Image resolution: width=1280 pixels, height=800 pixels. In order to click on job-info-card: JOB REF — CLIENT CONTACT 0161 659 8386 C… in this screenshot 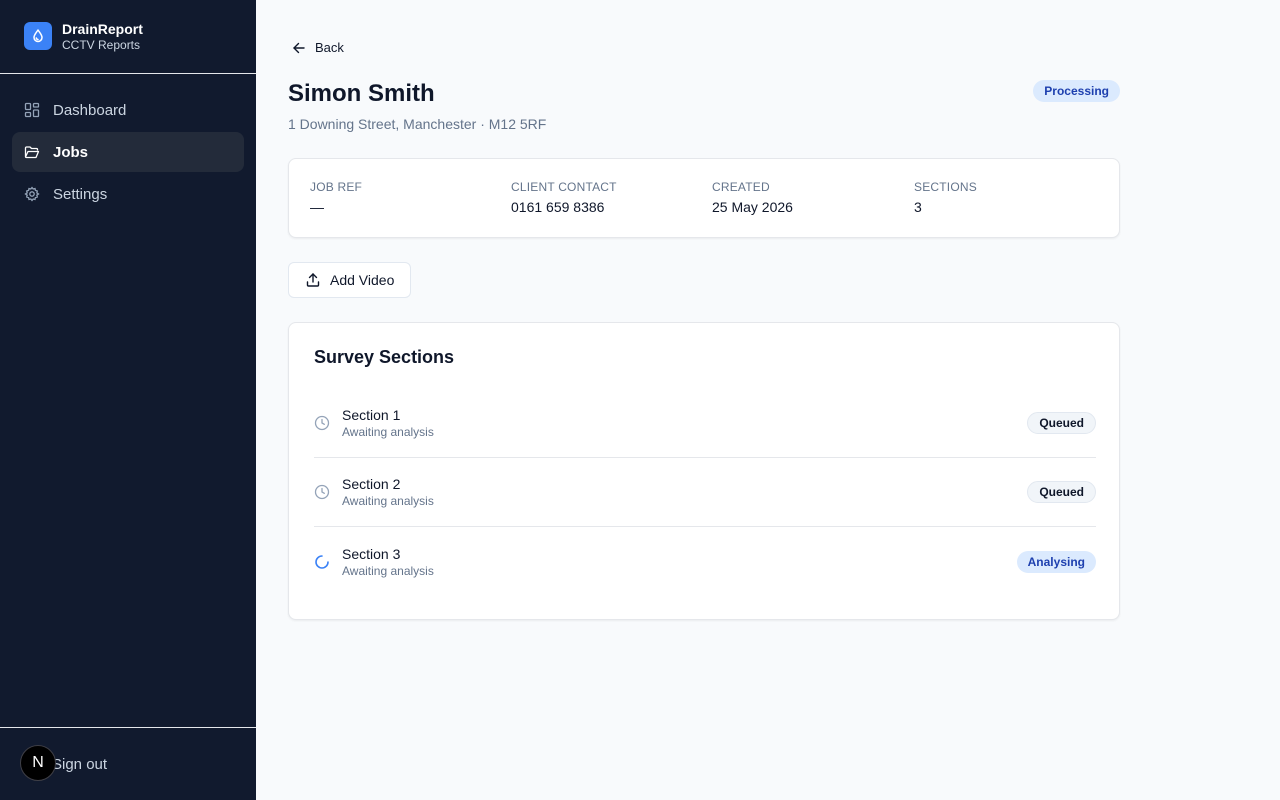, I will do `click(704, 198)`.